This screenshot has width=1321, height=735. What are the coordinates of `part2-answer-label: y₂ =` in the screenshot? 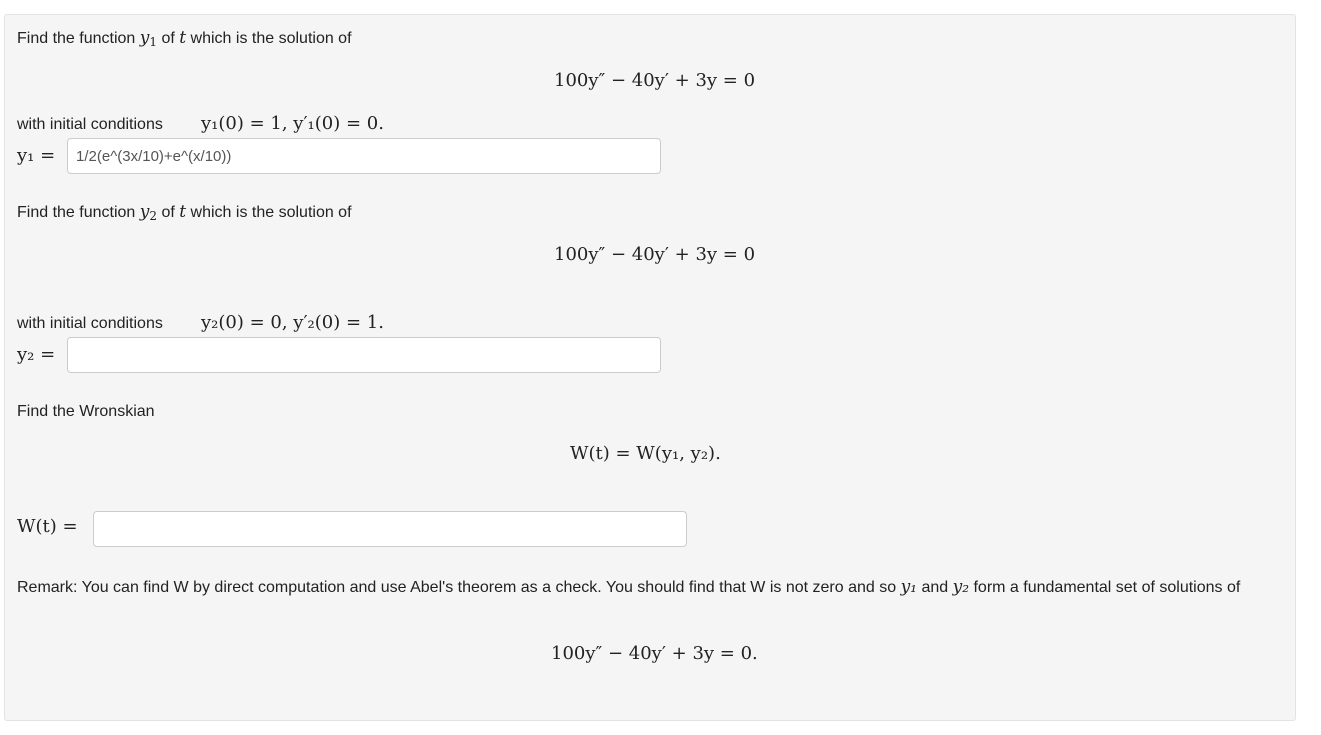 It's located at (36, 354).